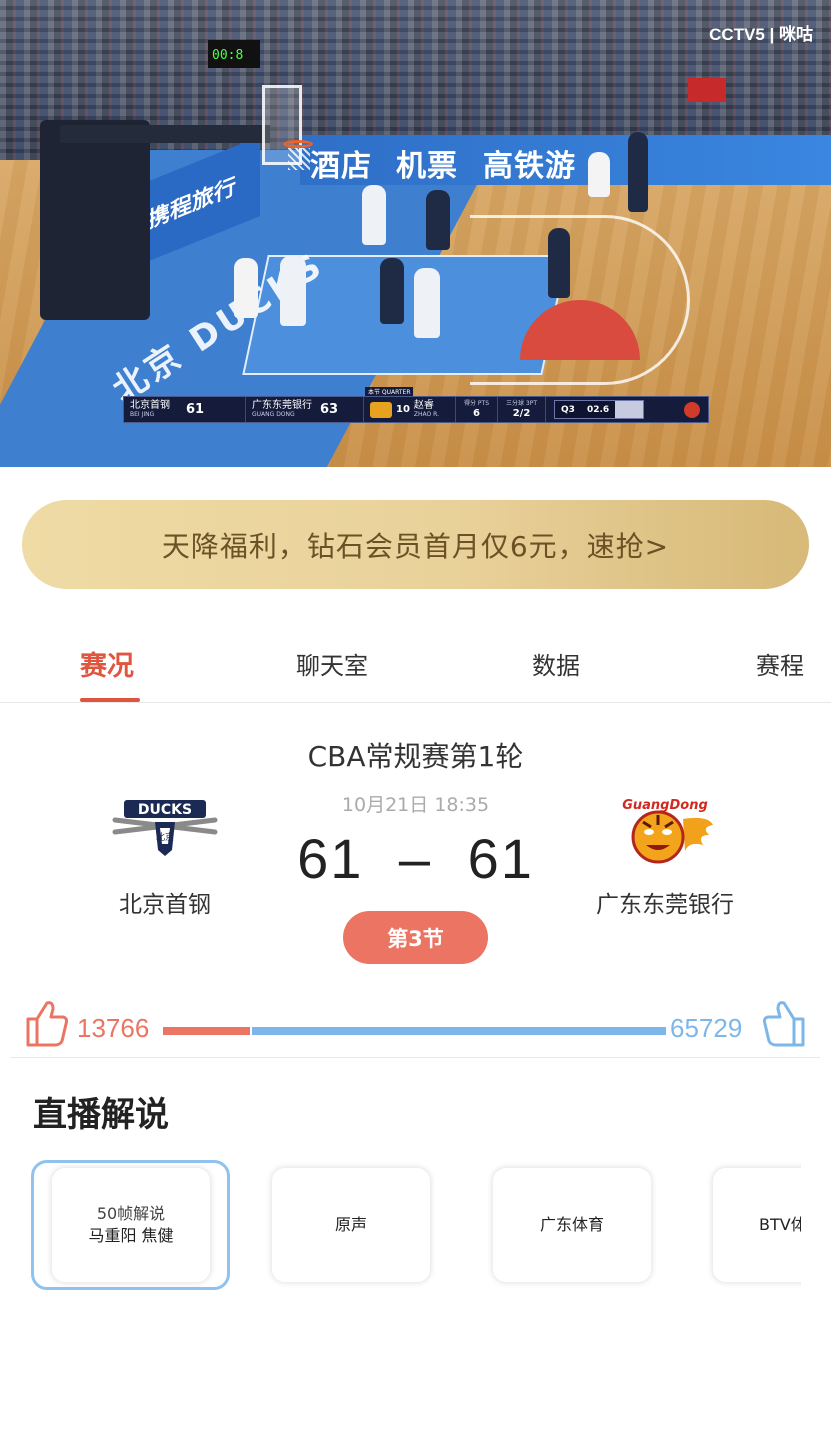 The height and width of the screenshot is (1436, 831). Describe the element at coordinates (273, 414) in the screenshot. I see `scoreboard-away-en: GUANG DONG` at that location.